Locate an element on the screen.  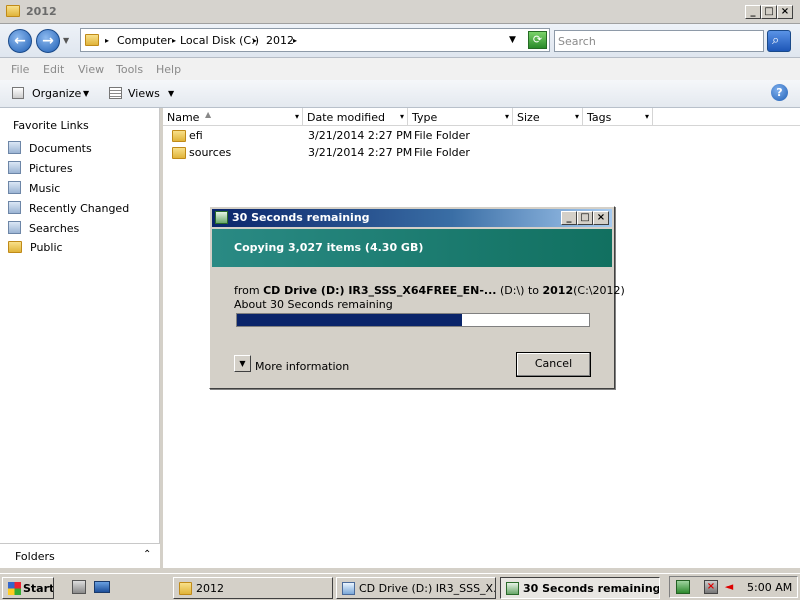
sidebar-item-label: Searches is located at coordinates (54, 228).